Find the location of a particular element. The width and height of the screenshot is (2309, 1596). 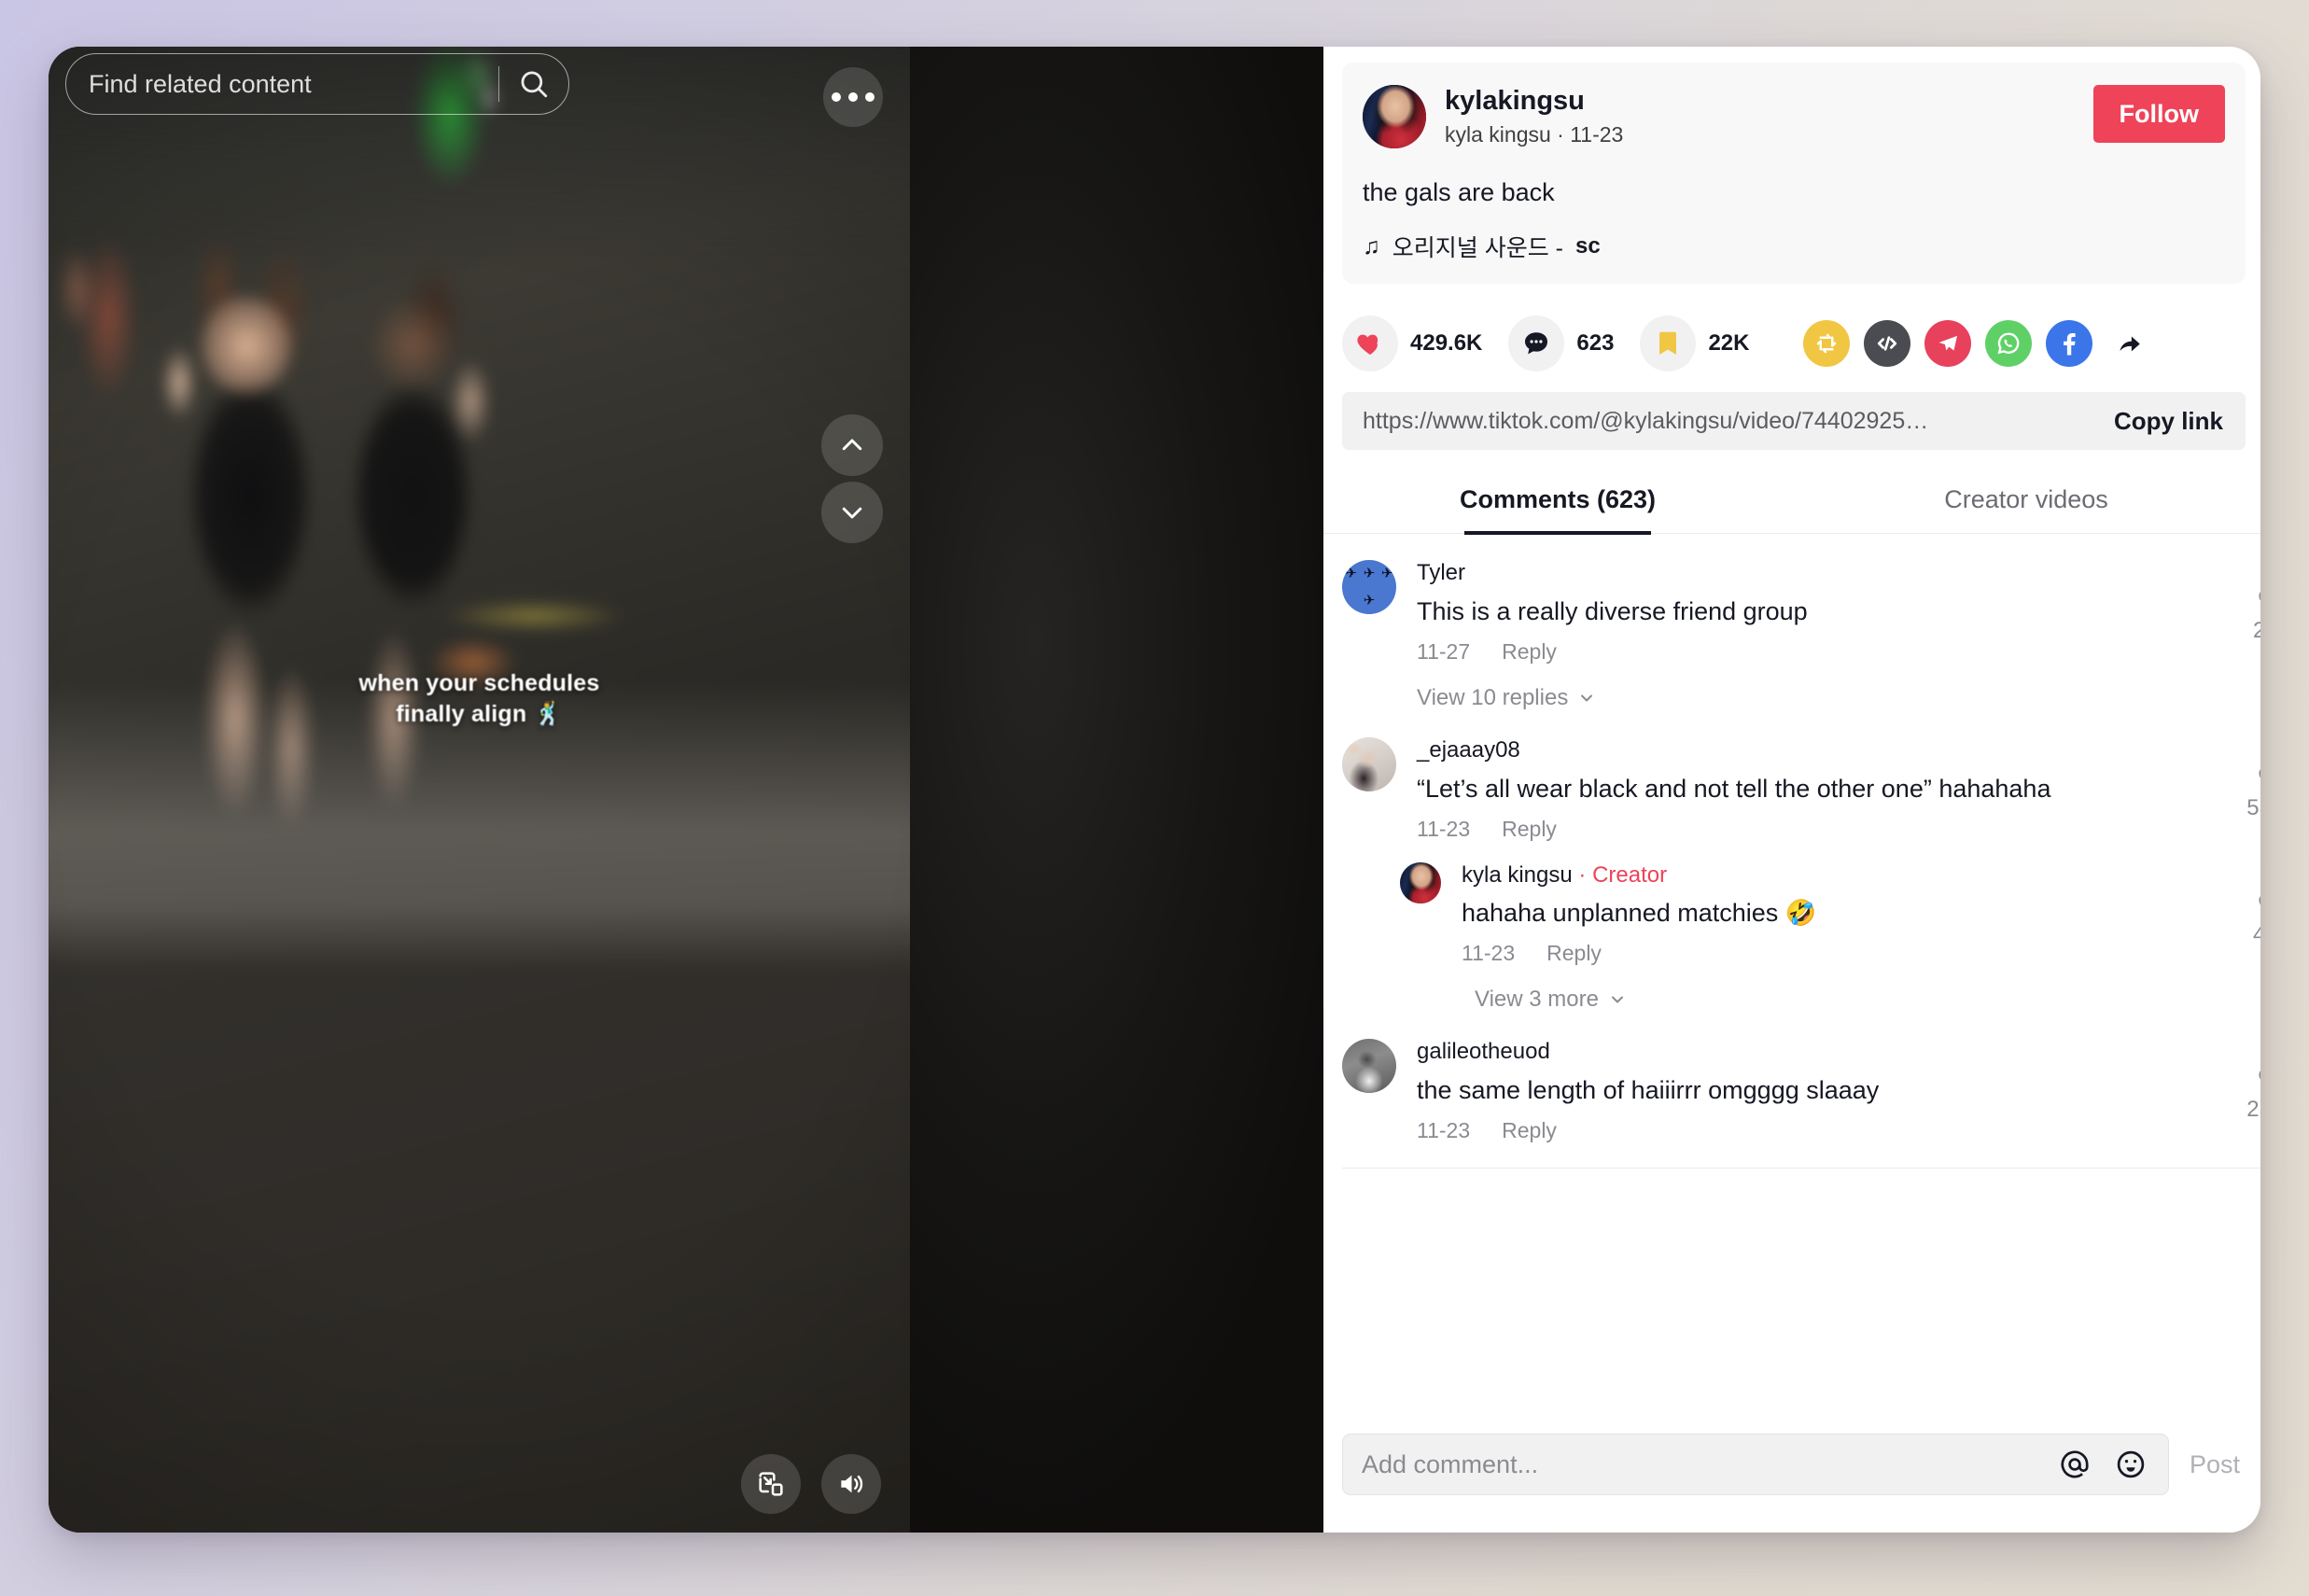

whatsapp-glyph is located at coordinates (2008, 343).